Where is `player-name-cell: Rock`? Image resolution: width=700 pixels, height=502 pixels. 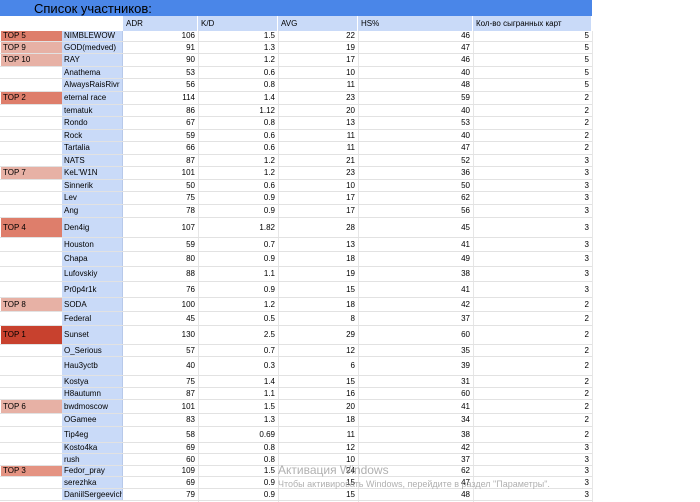 player-name-cell: Rock is located at coordinates (92, 135).